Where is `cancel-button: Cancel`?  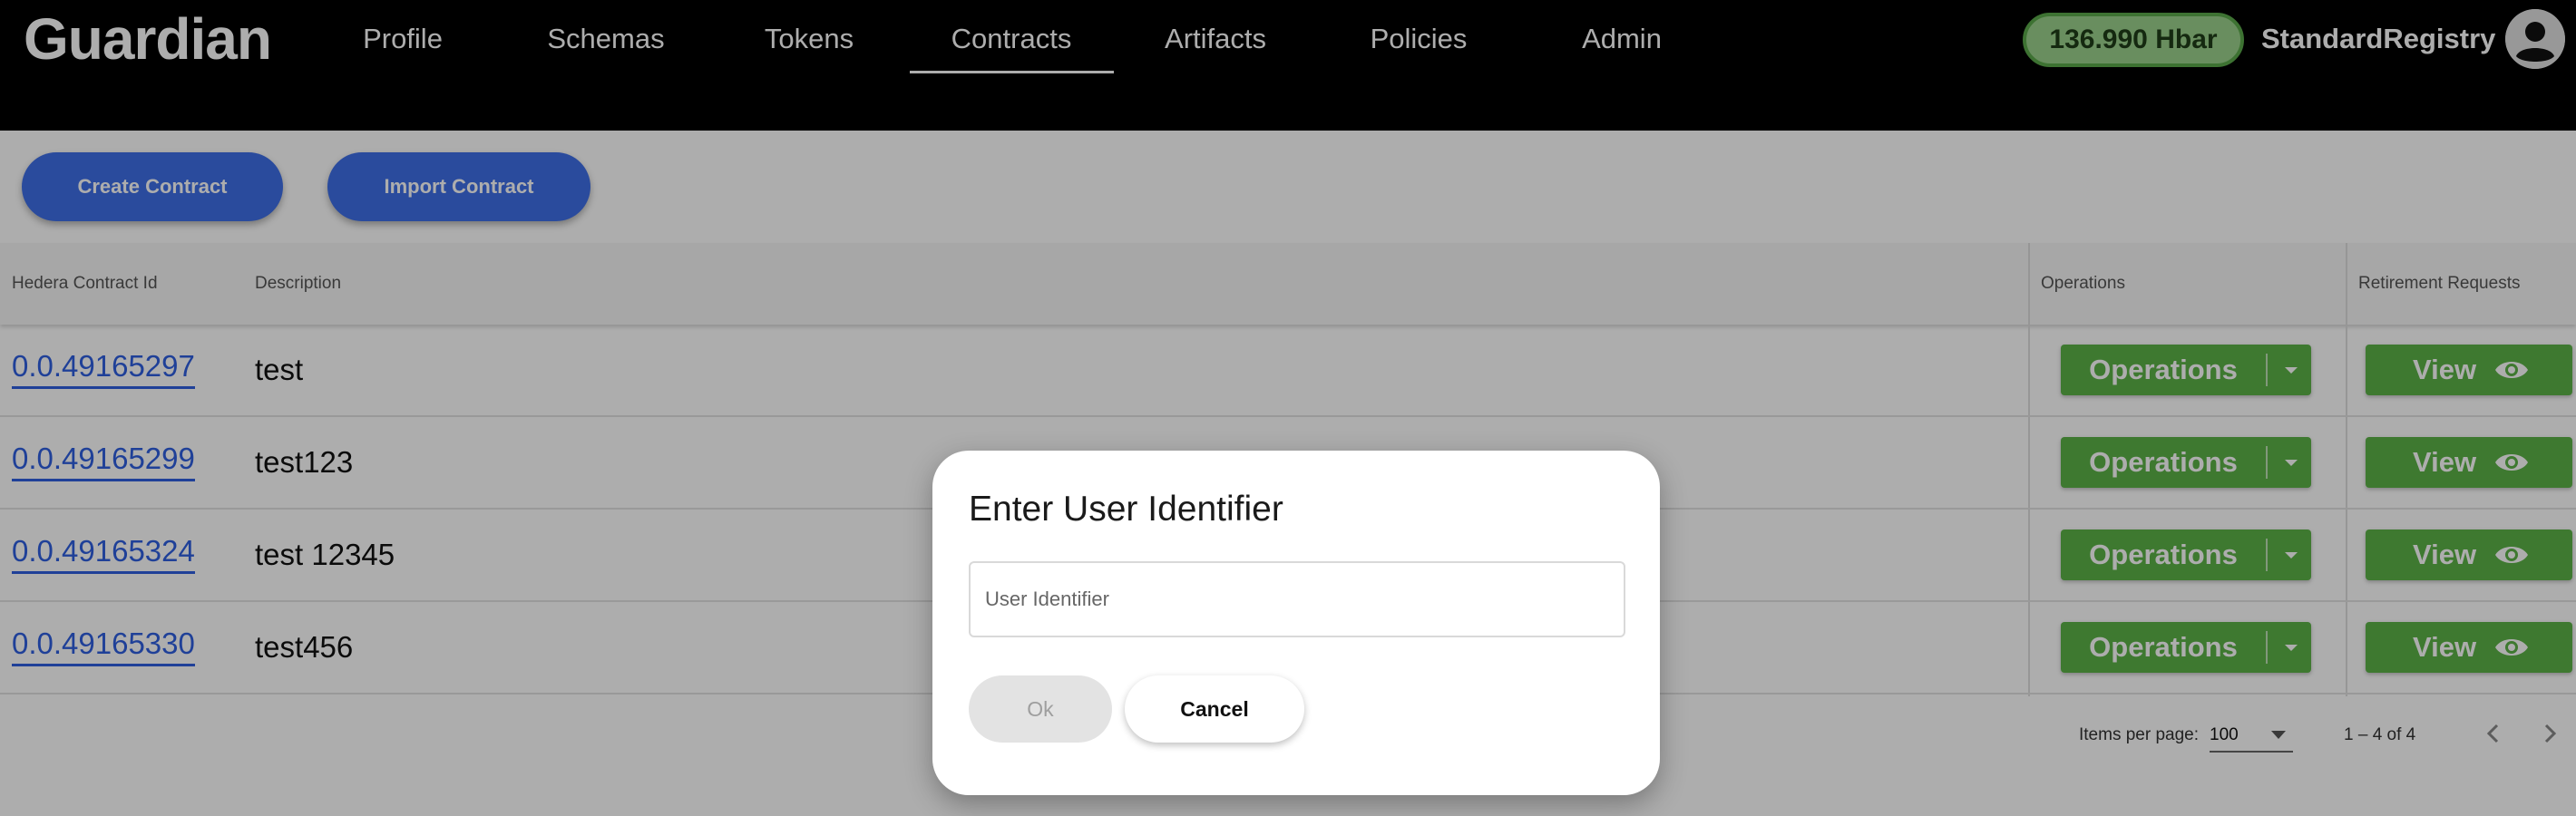 cancel-button: Cancel is located at coordinates (1214, 709).